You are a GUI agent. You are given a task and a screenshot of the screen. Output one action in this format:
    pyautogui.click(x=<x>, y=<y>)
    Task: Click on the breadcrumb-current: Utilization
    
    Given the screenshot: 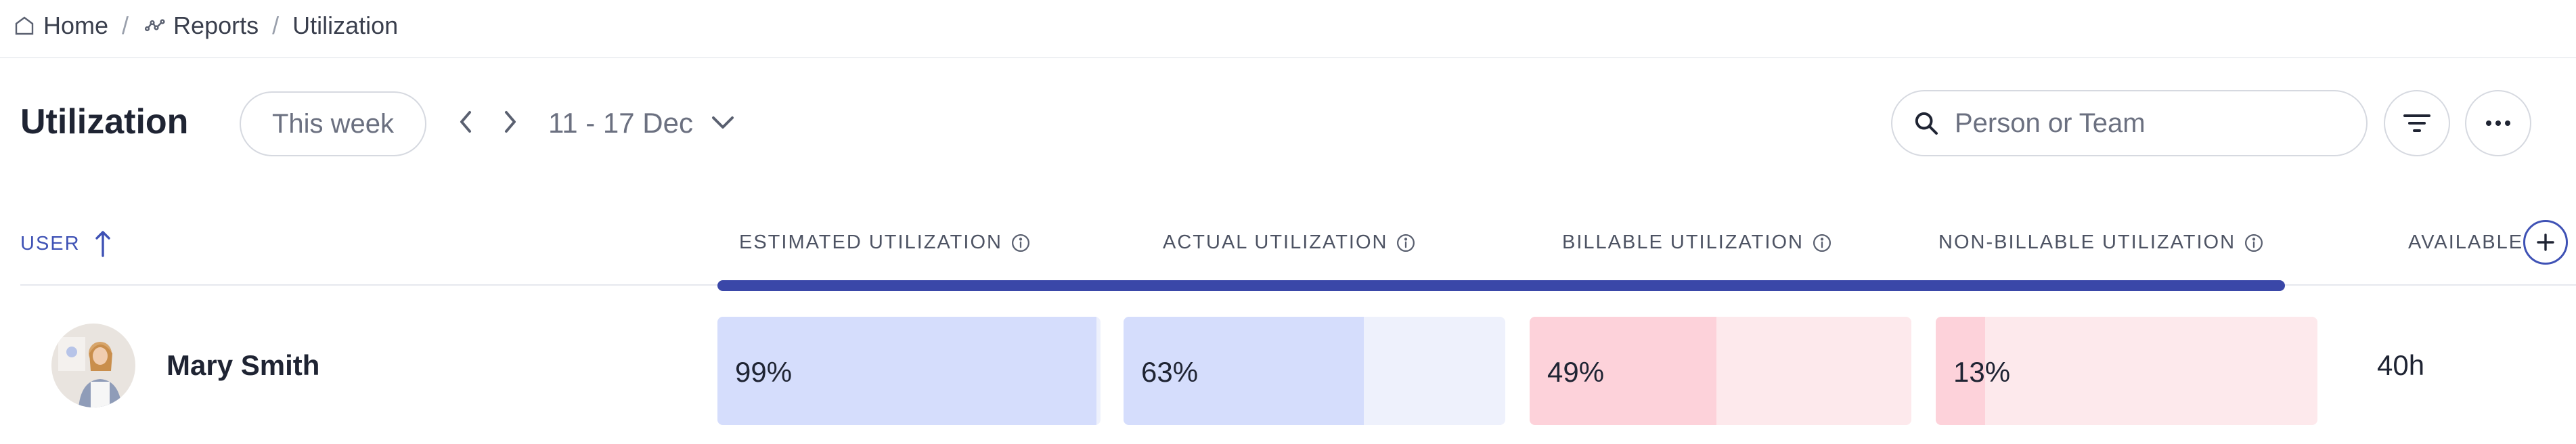 What is the action you would take?
    pyautogui.click(x=345, y=26)
    